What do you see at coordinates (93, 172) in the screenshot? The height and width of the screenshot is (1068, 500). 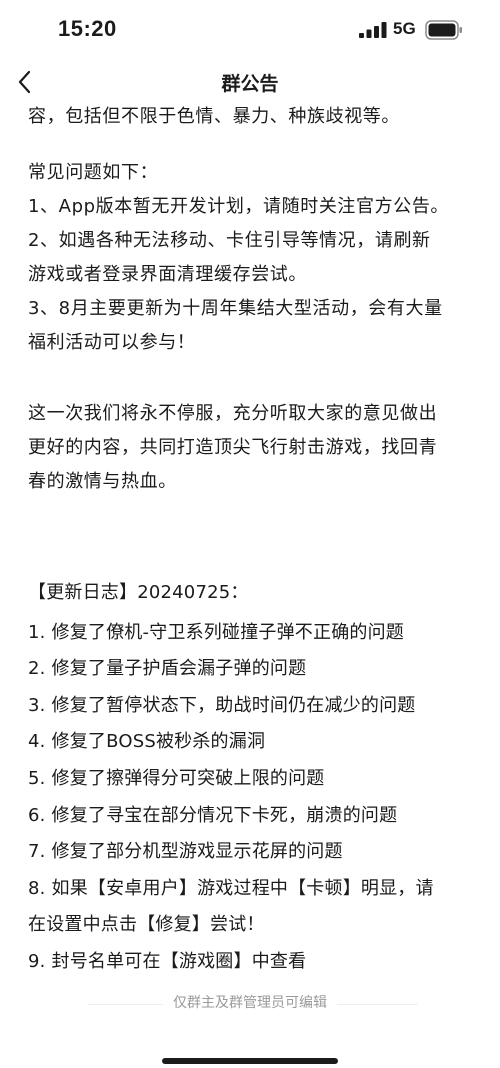 I see `faq-heading: 常见问题如下：` at bounding box center [93, 172].